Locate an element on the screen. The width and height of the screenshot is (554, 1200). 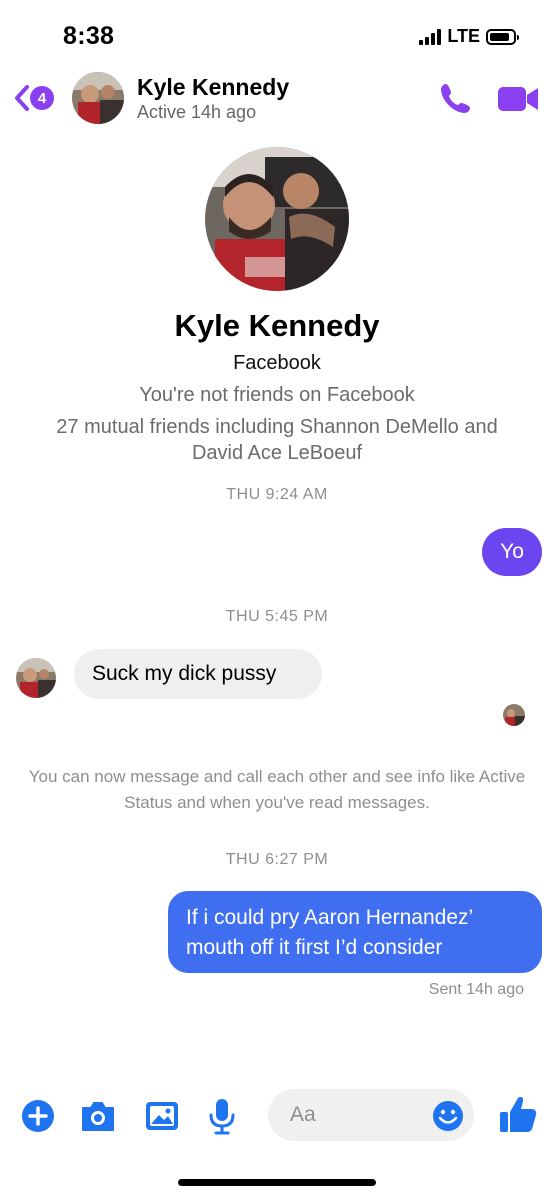
unread-count-badge: 4 is located at coordinates (42, 98).